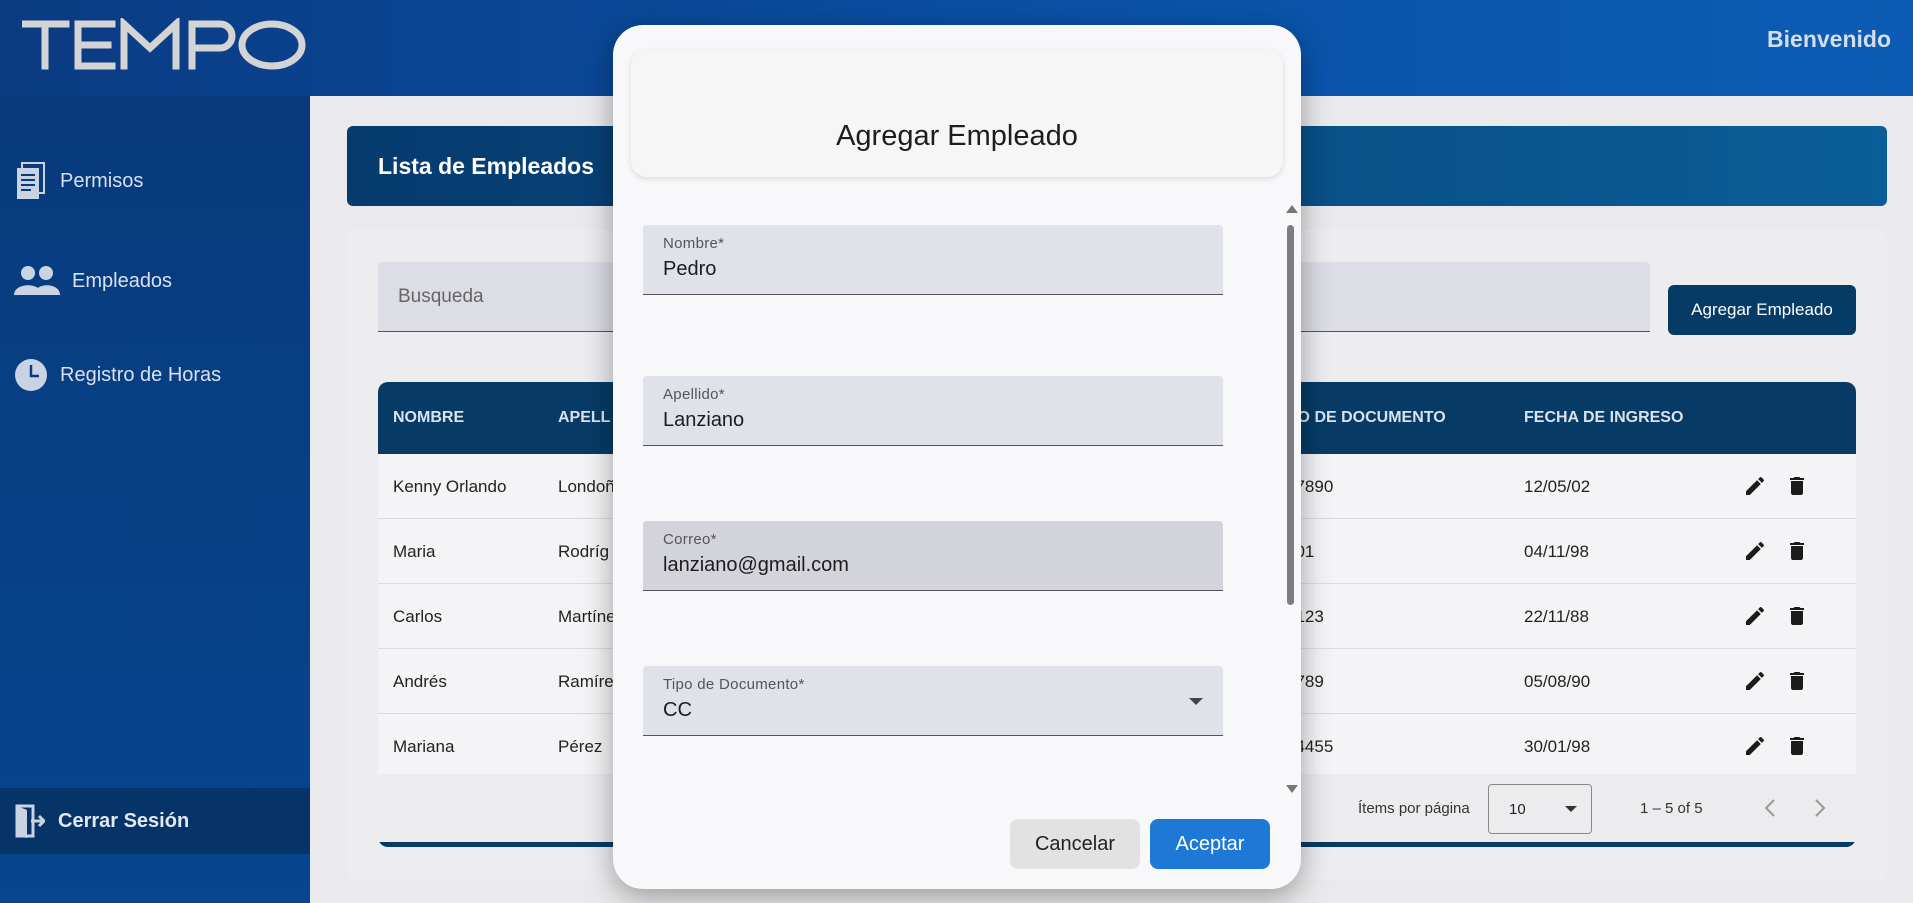  What do you see at coordinates (31, 181) in the screenshot?
I see `document-icon` at bounding box center [31, 181].